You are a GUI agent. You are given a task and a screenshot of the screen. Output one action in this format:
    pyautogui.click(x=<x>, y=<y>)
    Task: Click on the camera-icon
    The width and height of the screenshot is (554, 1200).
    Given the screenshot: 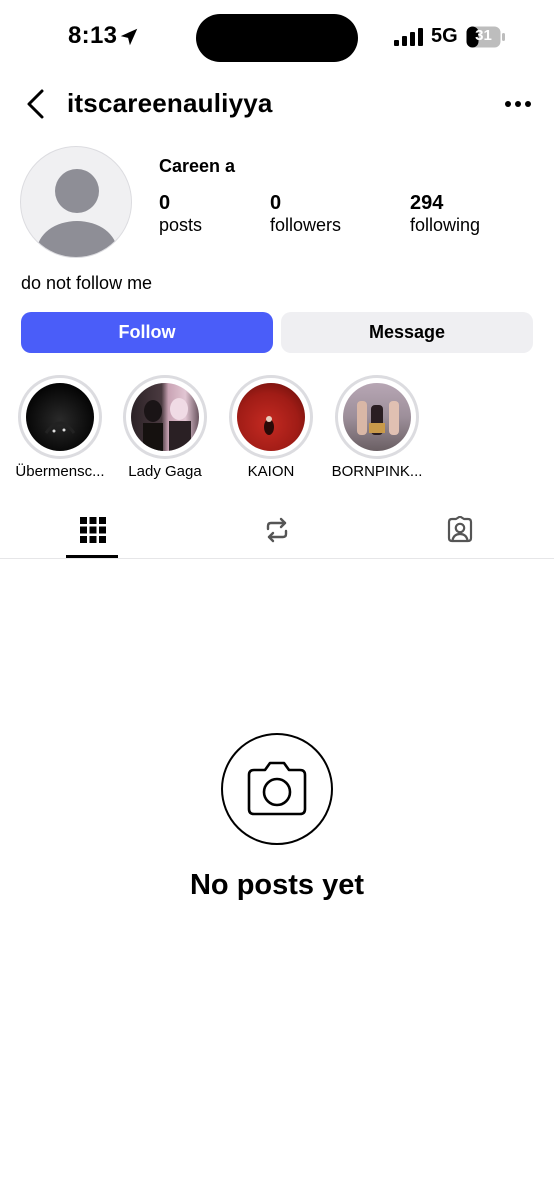 What is the action you would take?
    pyautogui.click(x=277, y=788)
    